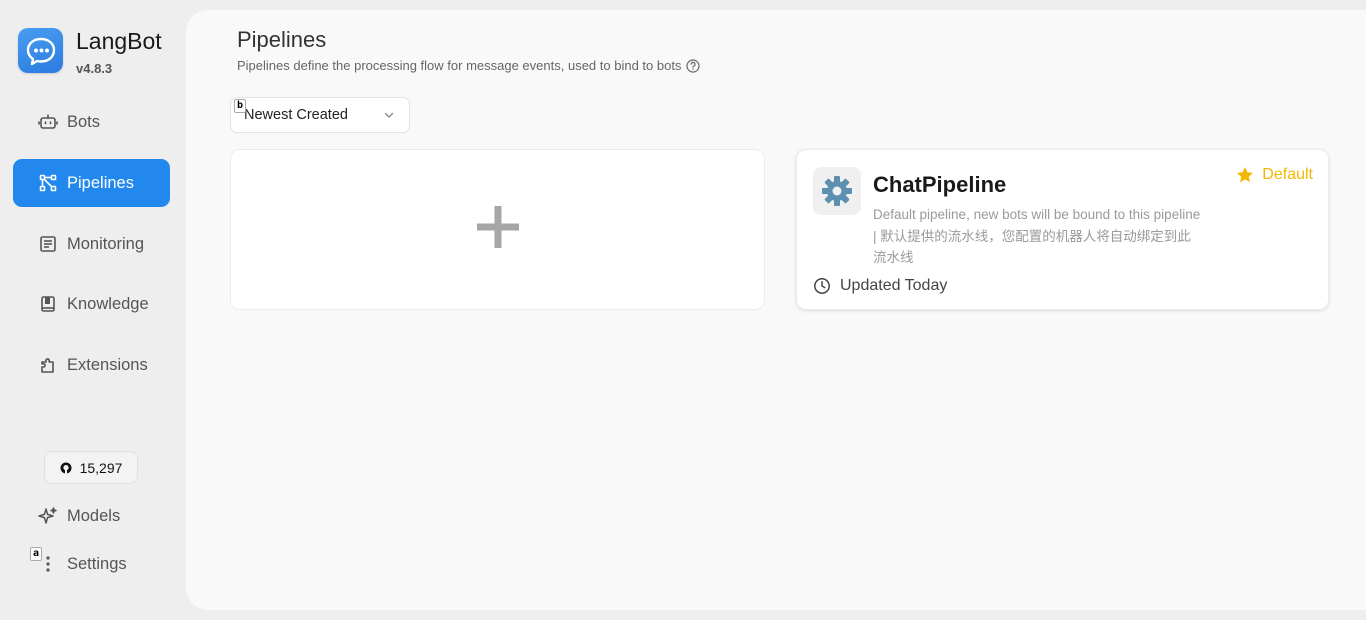 The height and width of the screenshot is (620, 1366). I want to click on workflow-icon, so click(48, 183).